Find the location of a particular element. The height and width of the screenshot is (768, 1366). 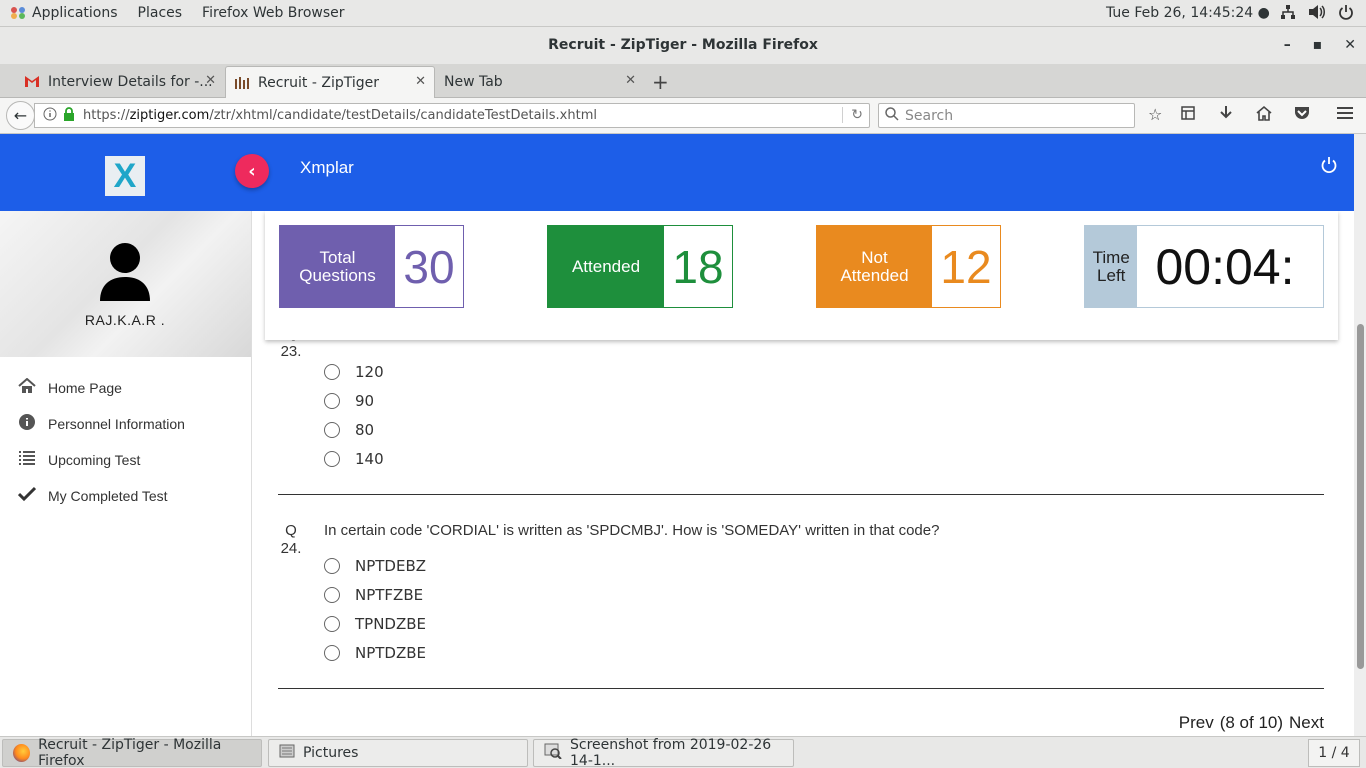

firefox-icon is located at coordinates (22, 753).